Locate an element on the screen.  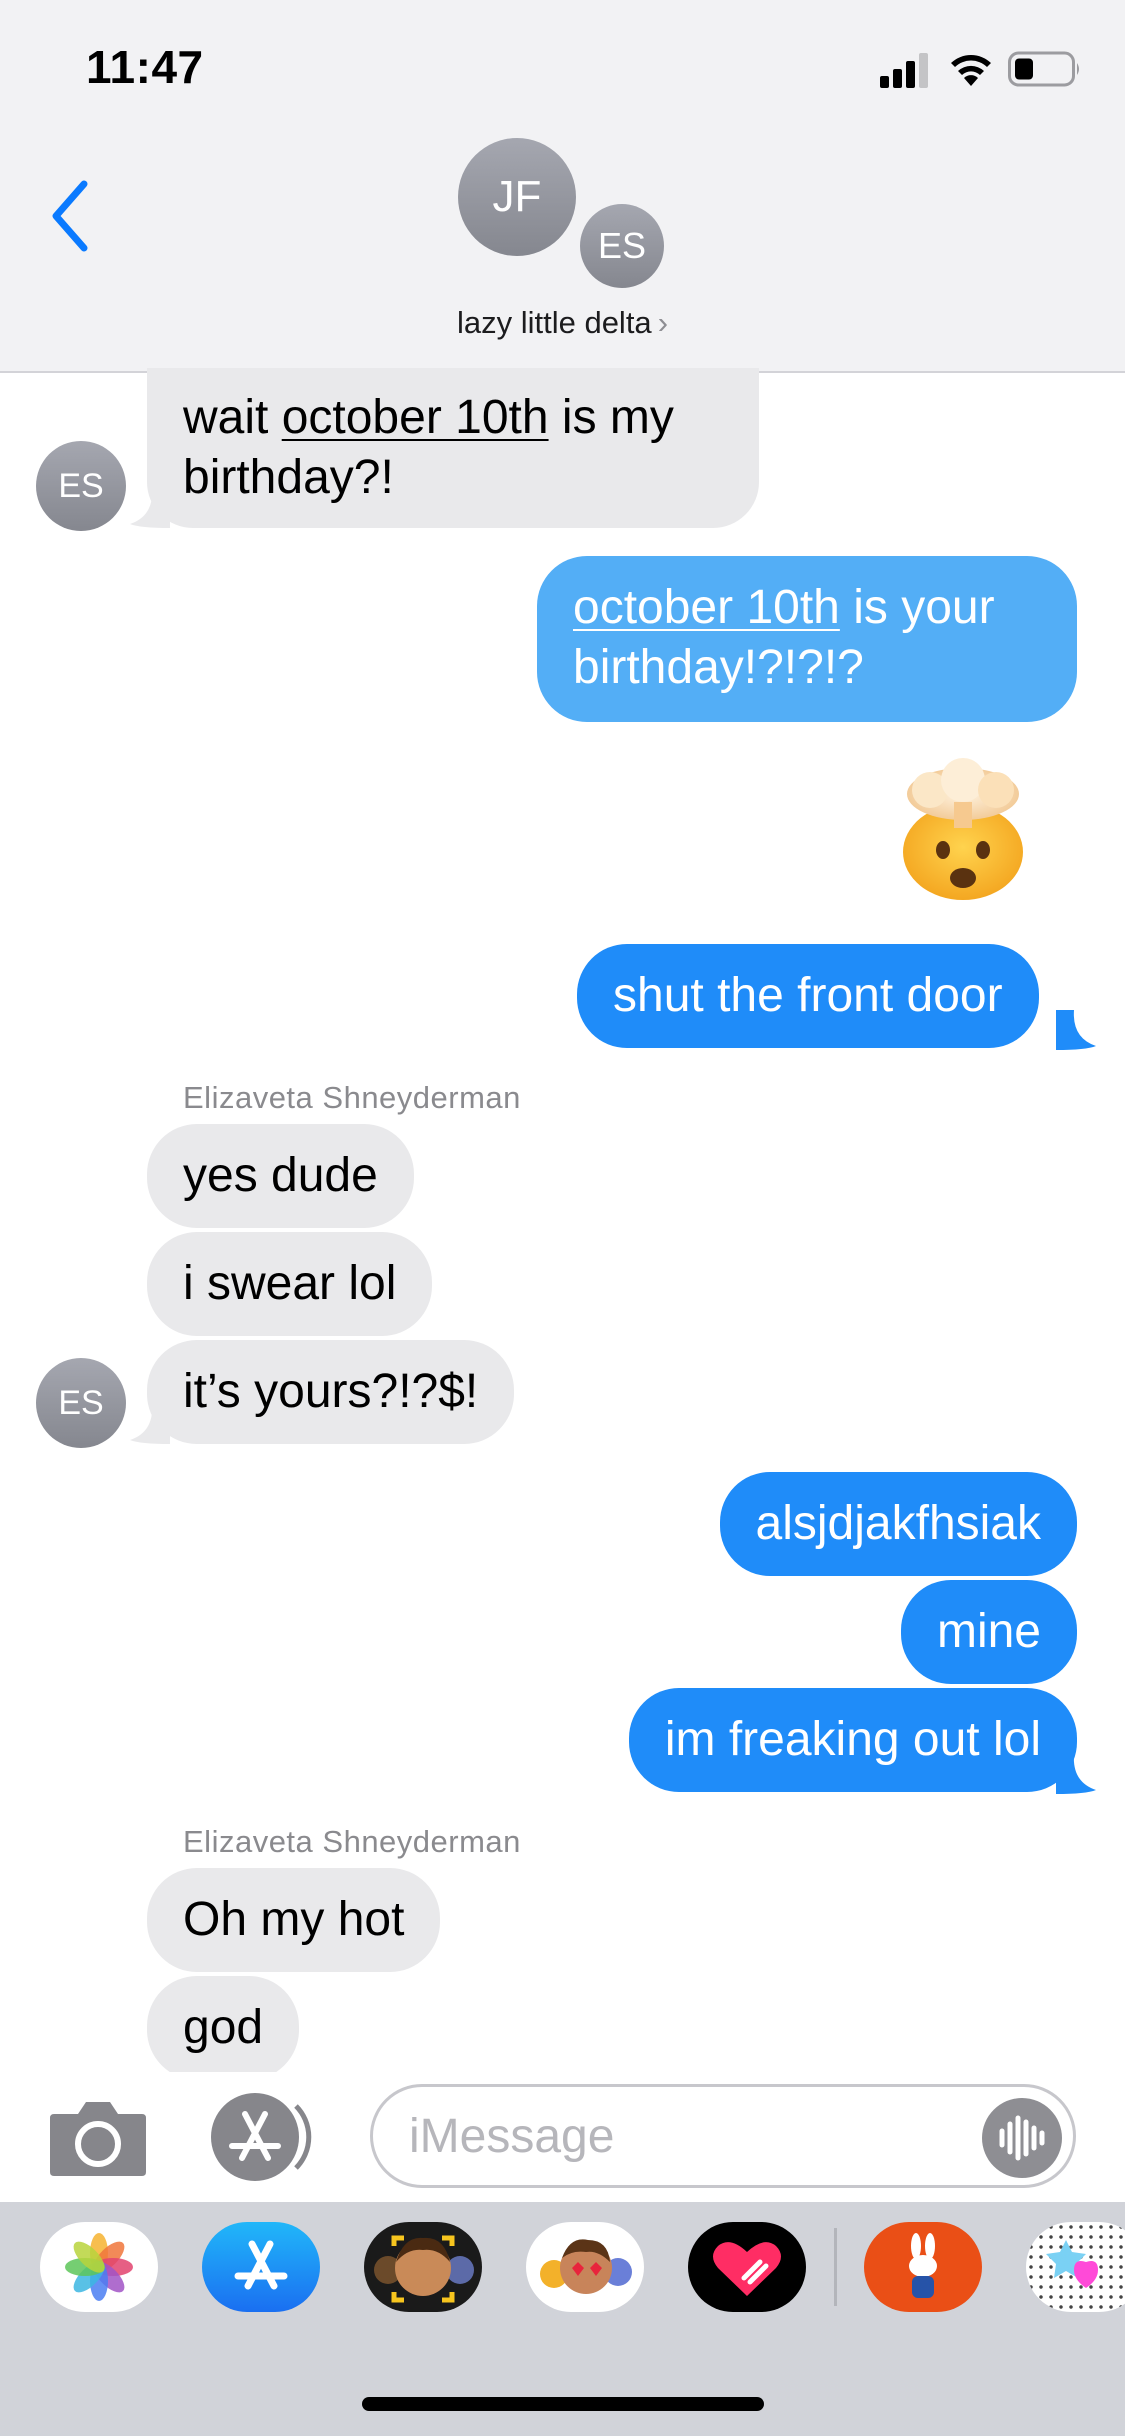
message-bubble-incoming: wait october 10th is my birthday?! is located at coordinates (453, 448).